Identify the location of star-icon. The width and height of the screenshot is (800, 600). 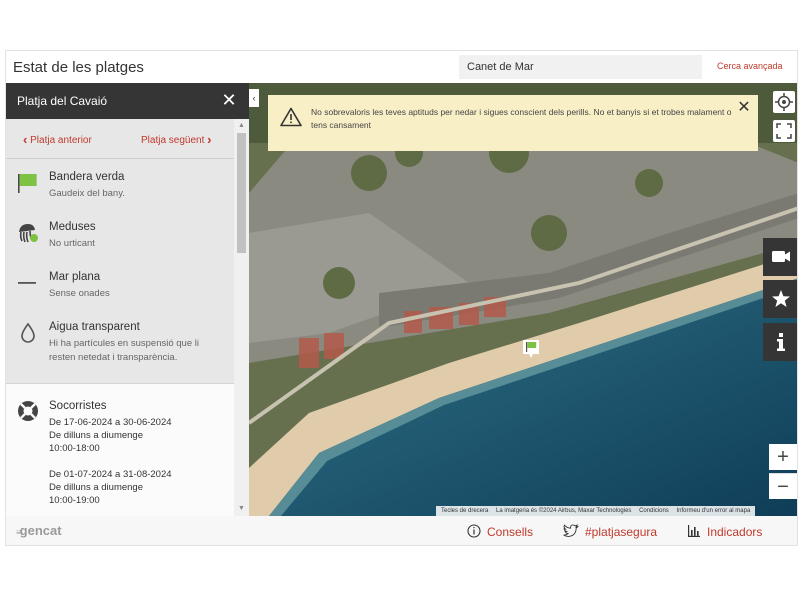
(781, 298).